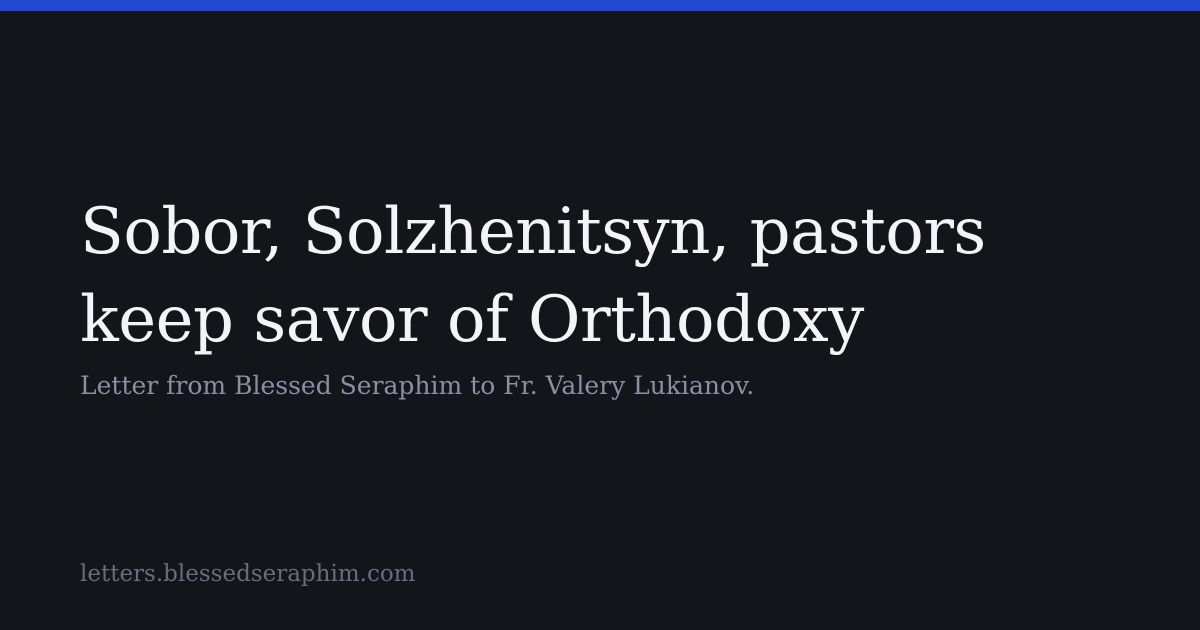 This screenshot has width=1200, height=630. What do you see at coordinates (248, 574) in the screenshot?
I see `site-domain: letters.blessedseraphim.com` at bounding box center [248, 574].